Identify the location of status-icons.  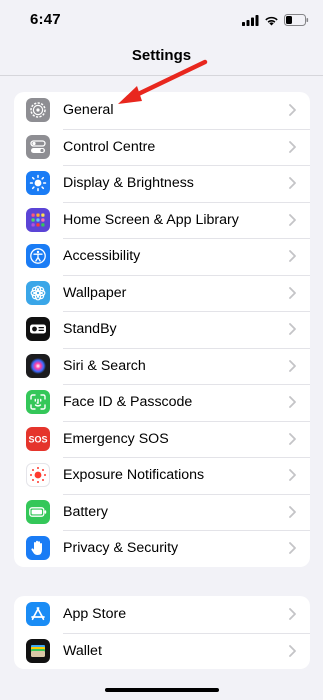
(275, 20).